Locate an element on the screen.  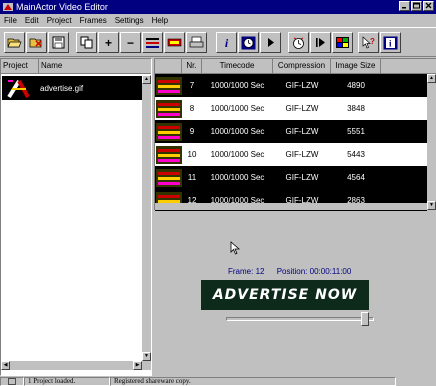
remove-icon: − is located at coordinates (130, 42).